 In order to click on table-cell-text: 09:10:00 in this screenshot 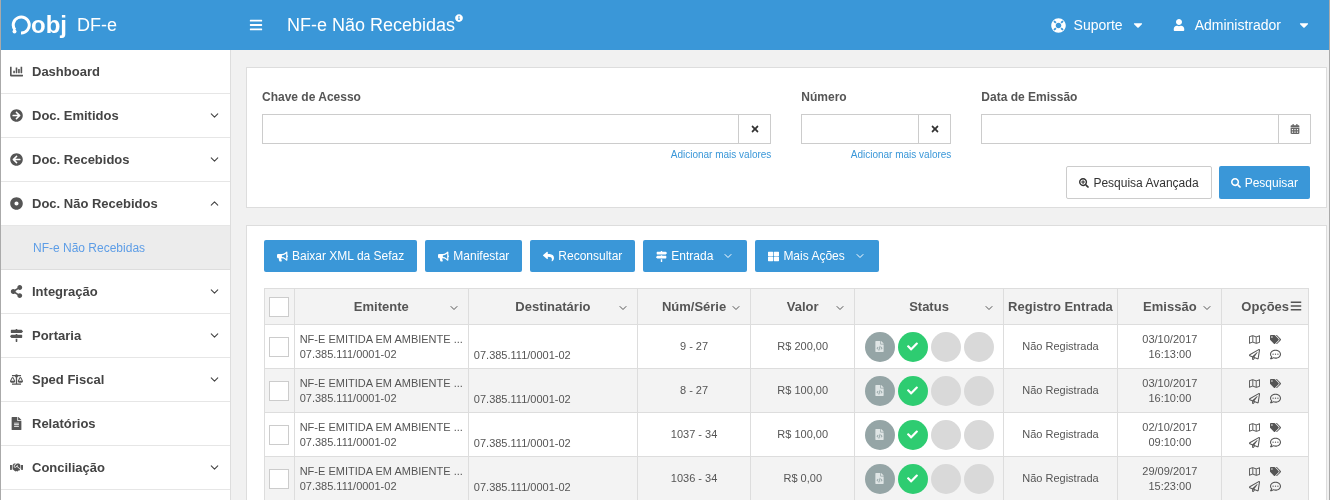, I will do `click(1170, 442)`.